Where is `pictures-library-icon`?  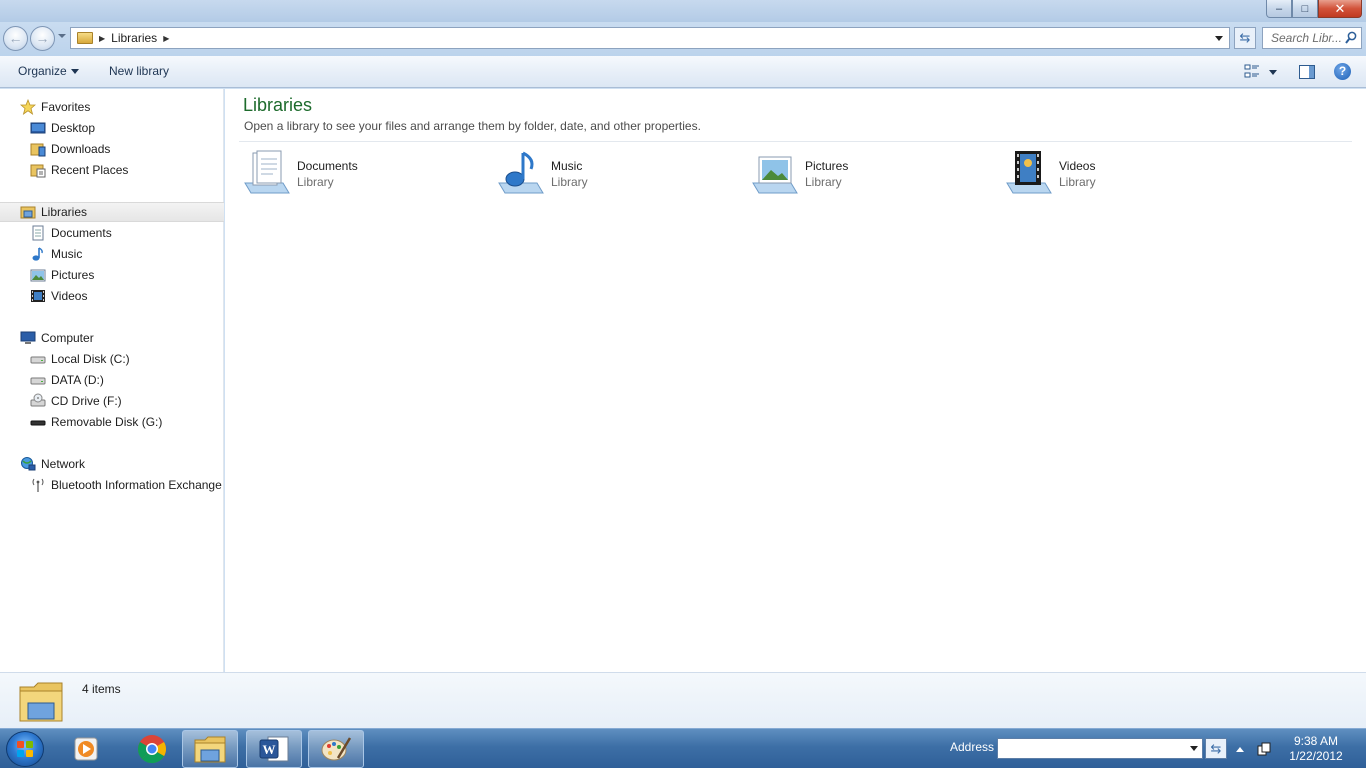 pictures-library-icon is located at coordinates (775, 175).